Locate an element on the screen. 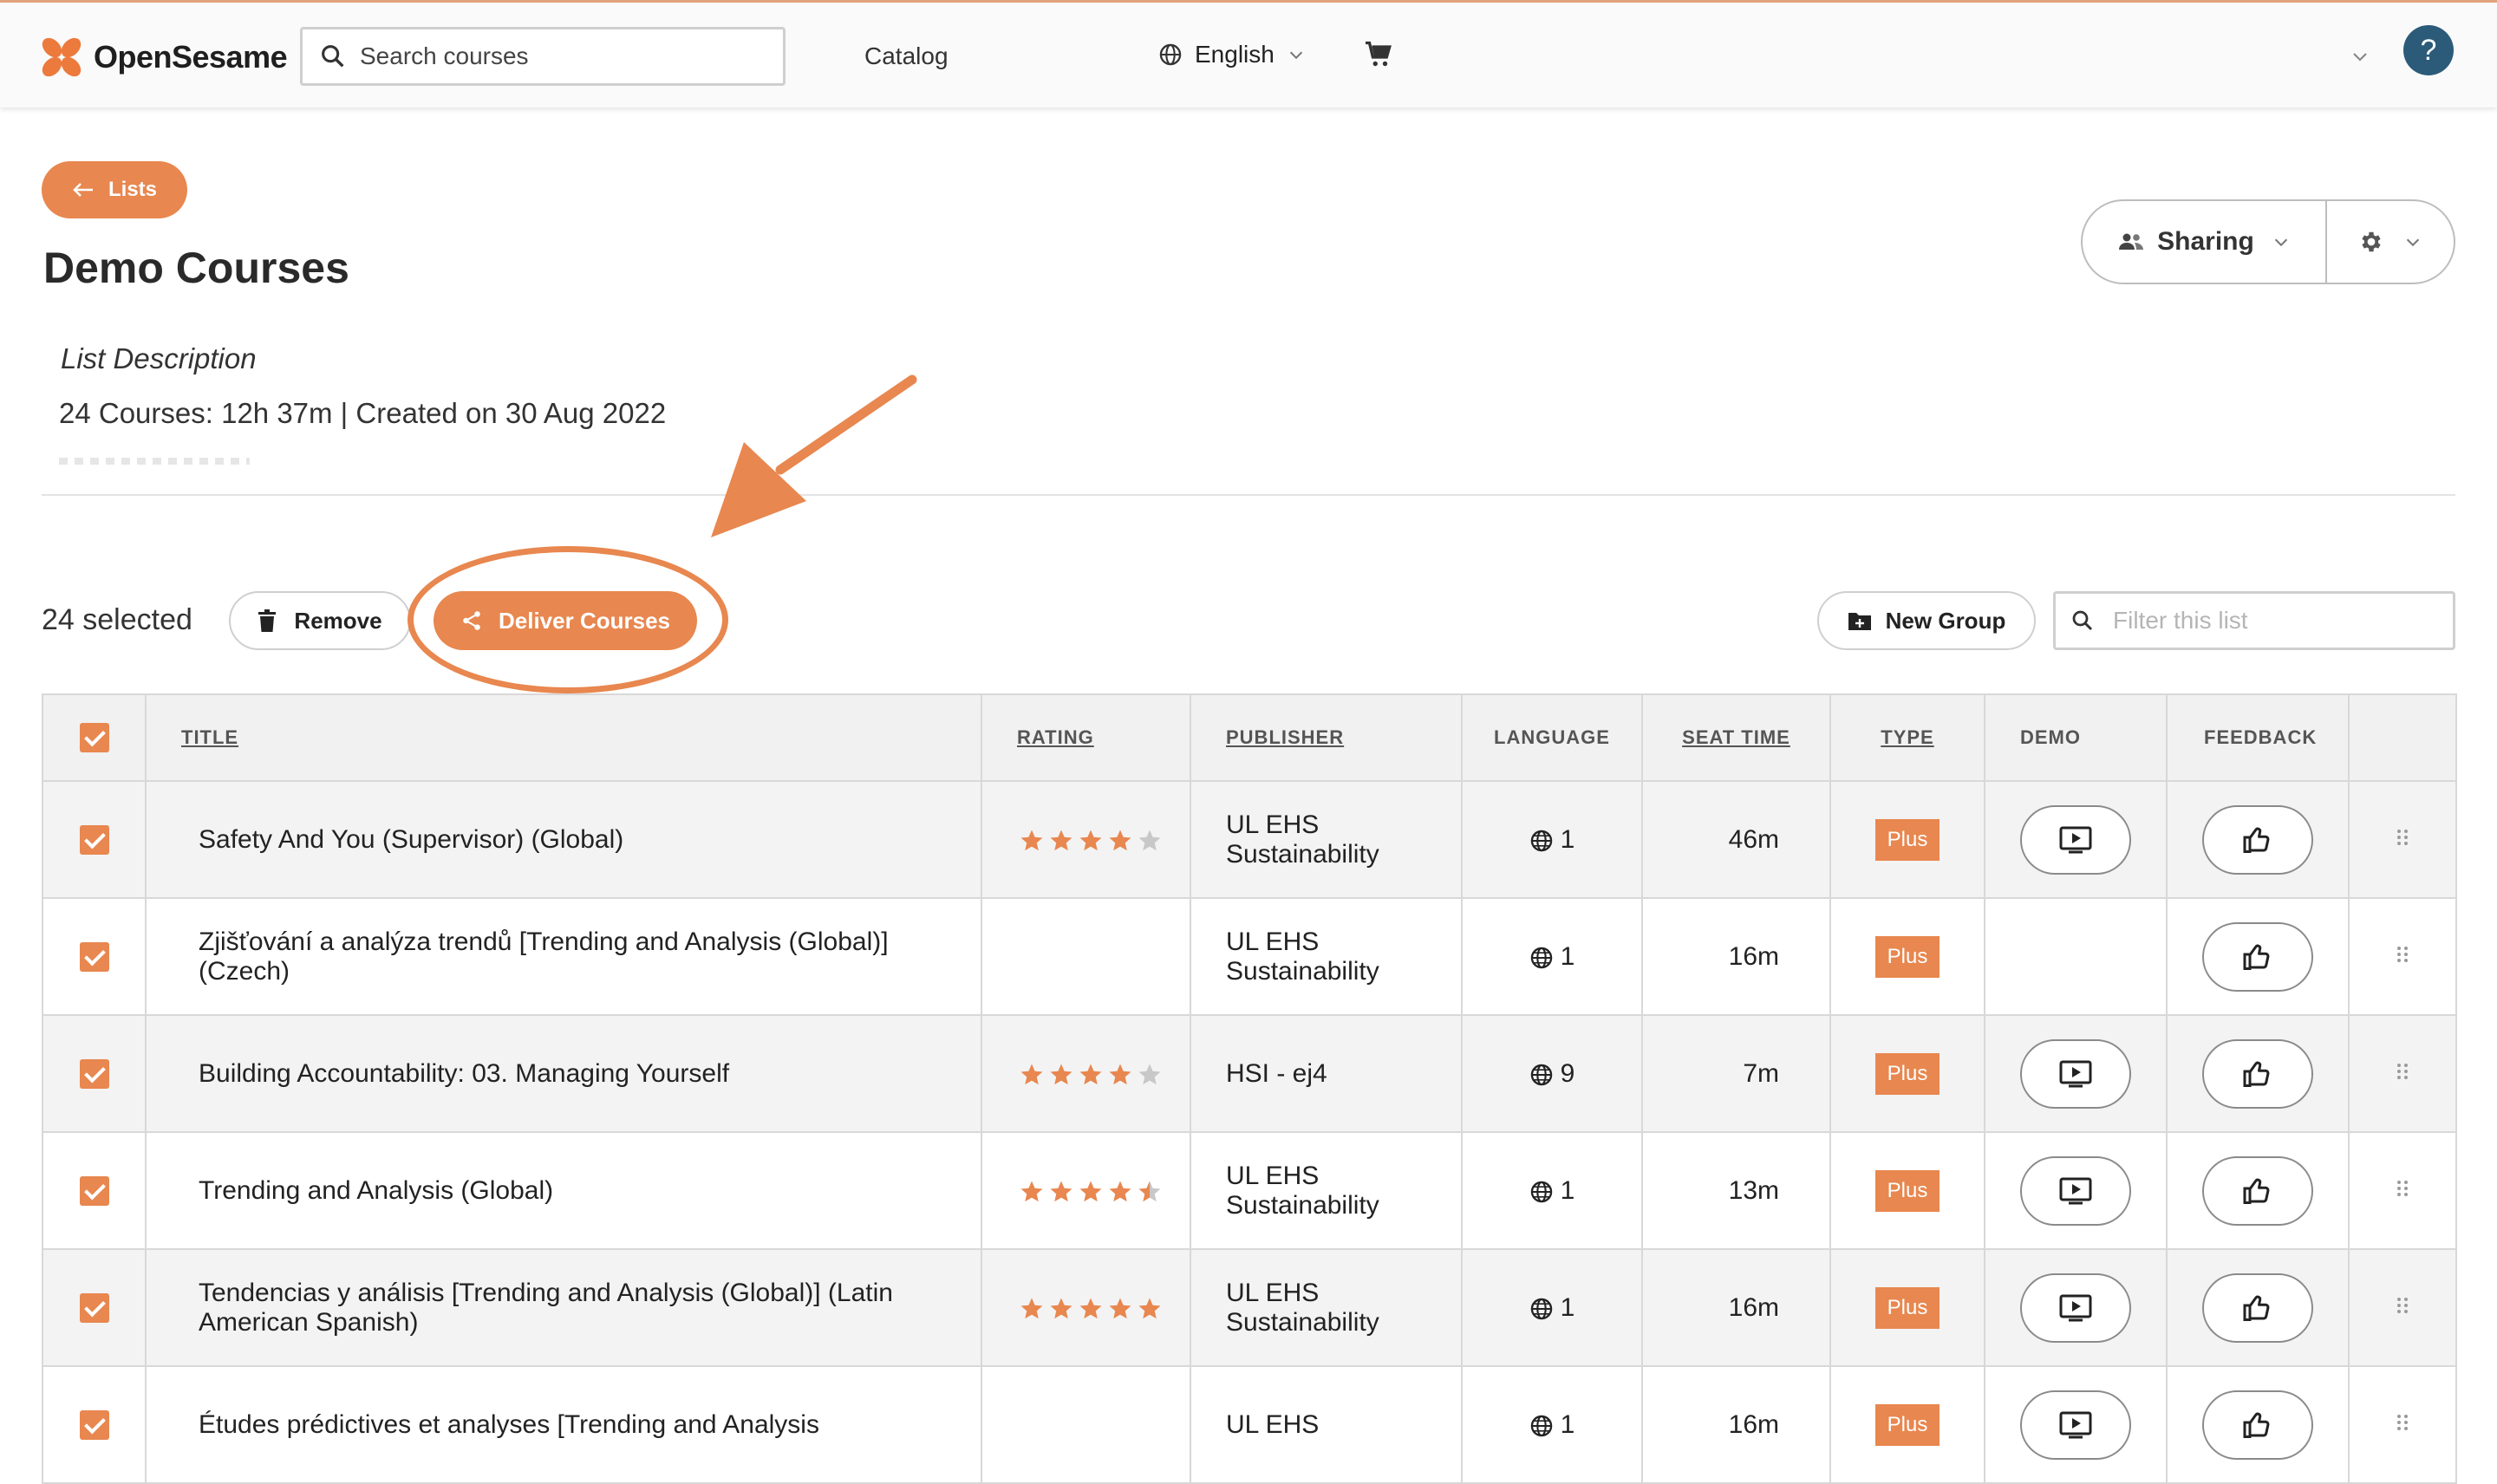 This screenshot has height=1484, width=2497. column-header-rating: RATING is located at coordinates (1086, 737).